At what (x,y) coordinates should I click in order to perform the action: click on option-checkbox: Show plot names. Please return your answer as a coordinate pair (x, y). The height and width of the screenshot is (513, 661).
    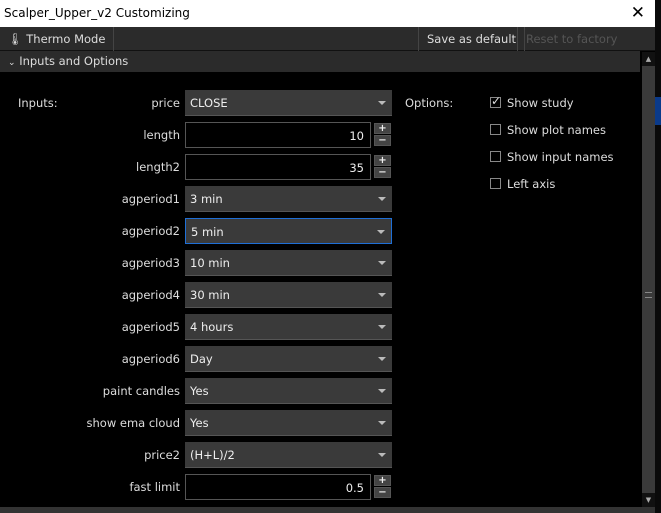
    Looking at the image, I should click on (548, 130).